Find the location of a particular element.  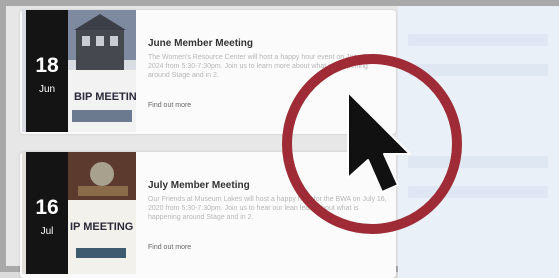

cursor-arrow-icon is located at coordinates (379, 142).